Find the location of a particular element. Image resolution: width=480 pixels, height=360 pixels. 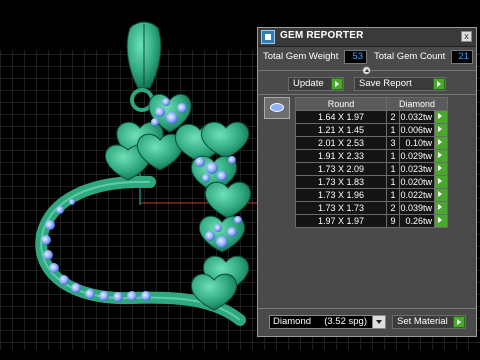

table-row: 1.73 X 1.96 1 0.022tw is located at coordinates (371, 195).